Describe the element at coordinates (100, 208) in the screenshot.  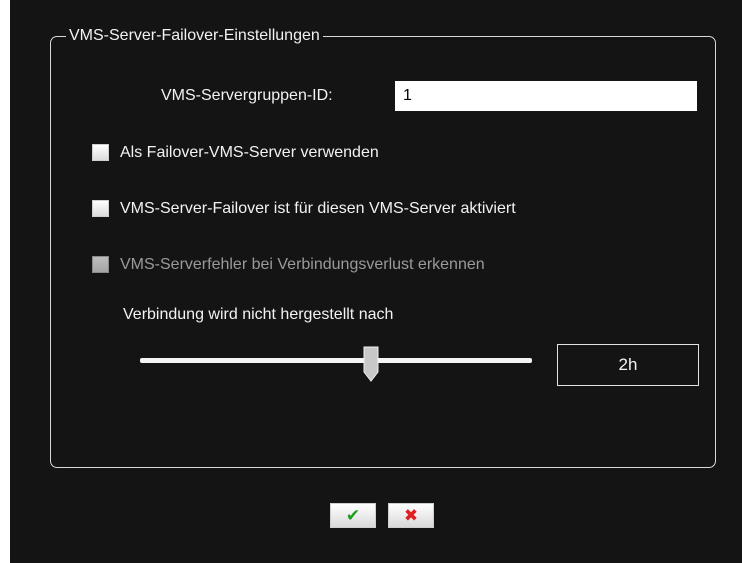
I see `failover-enabled-checkbox` at that location.